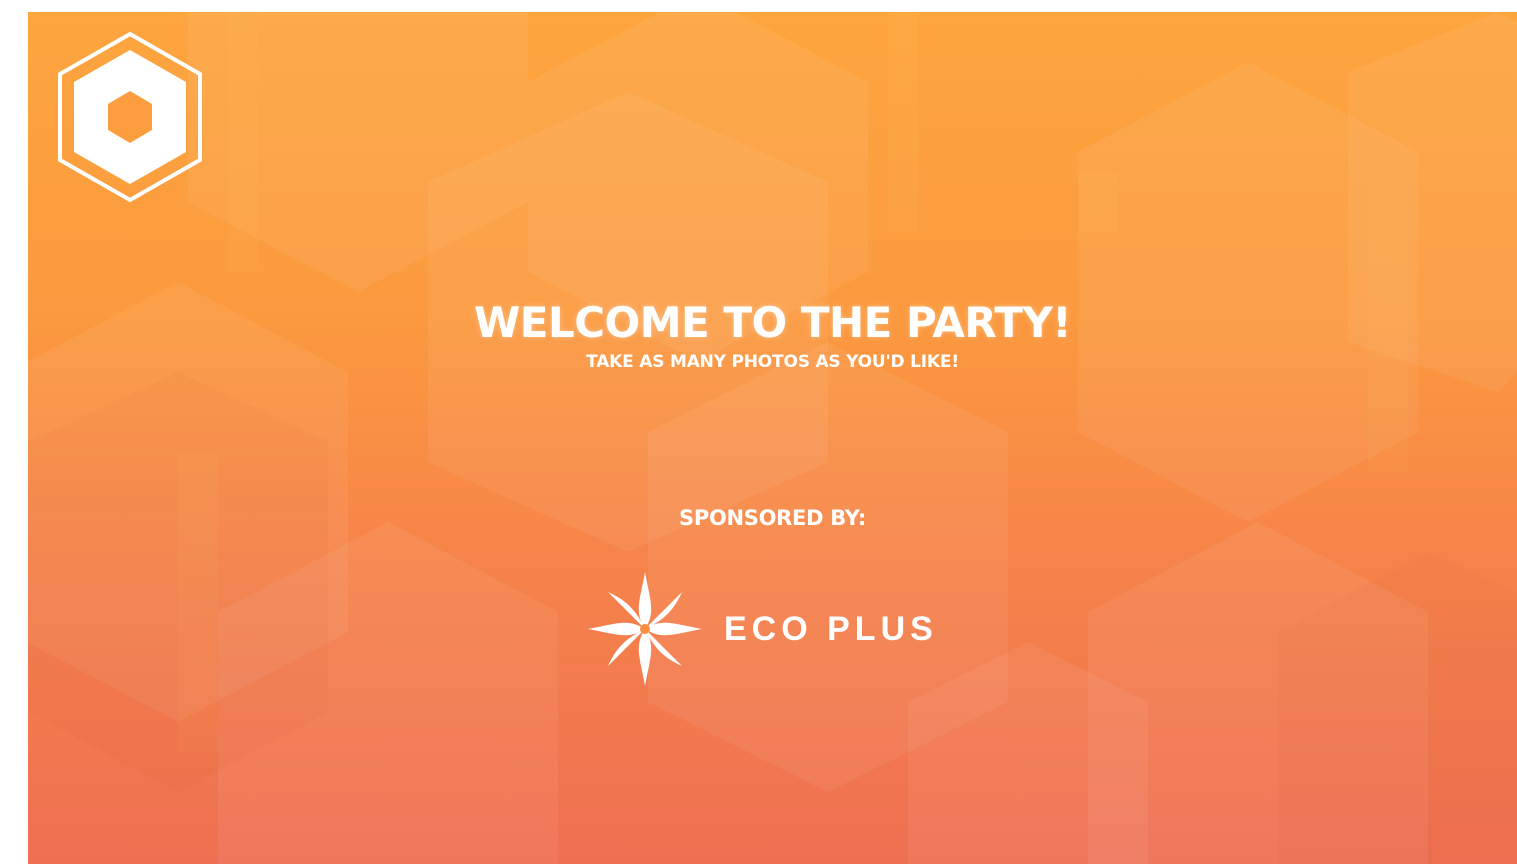  Describe the element at coordinates (645, 629) in the screenshot. I see `star-compass-icon` at that location.